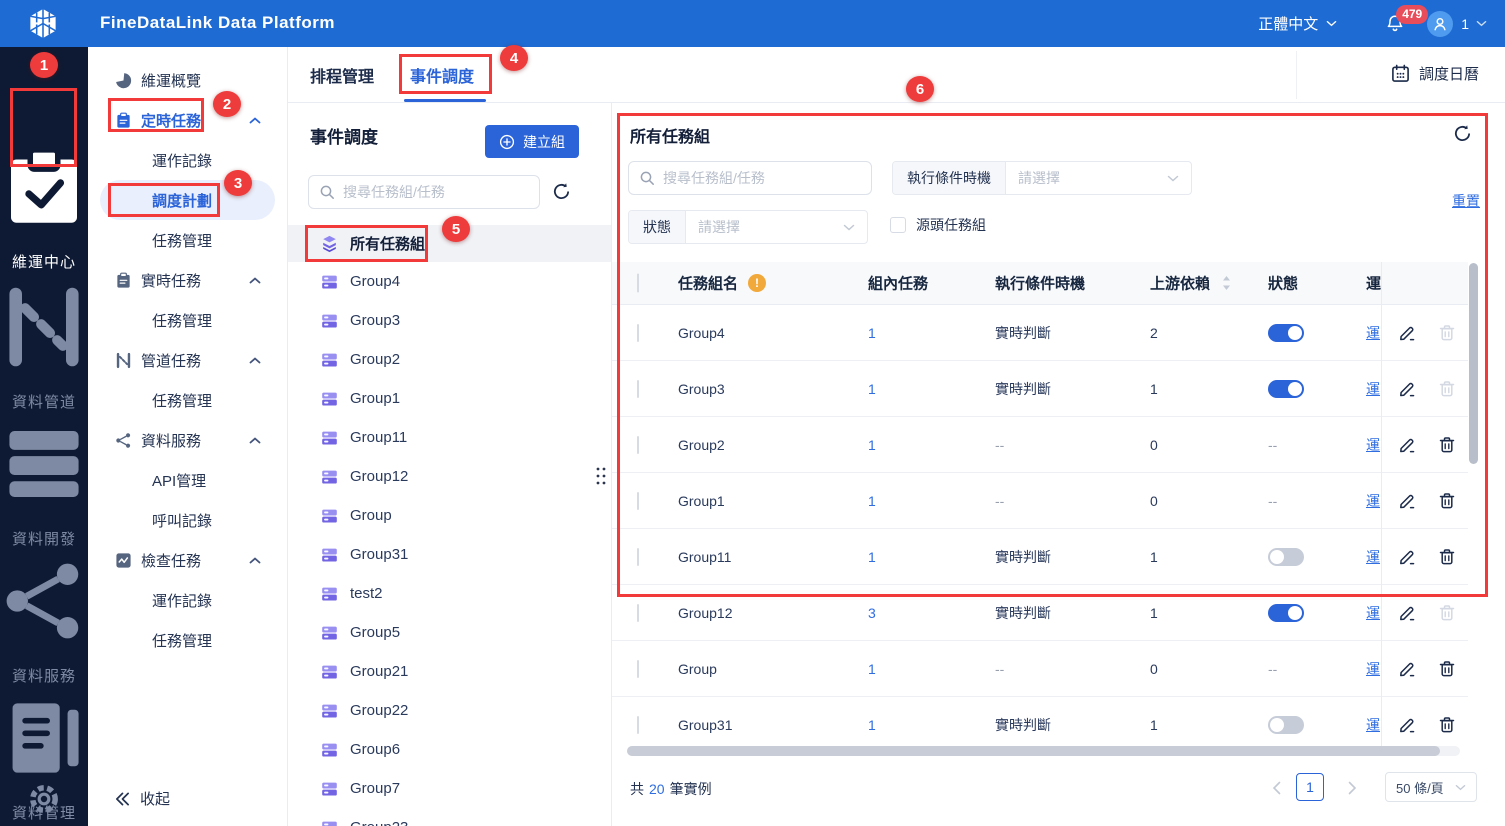 This screenshot has width=1505, height=826. Describe the element at coordinates (187, 560) in the screenshot. I see `menu-item-inspection-tasks: 檢查任務` at that location.